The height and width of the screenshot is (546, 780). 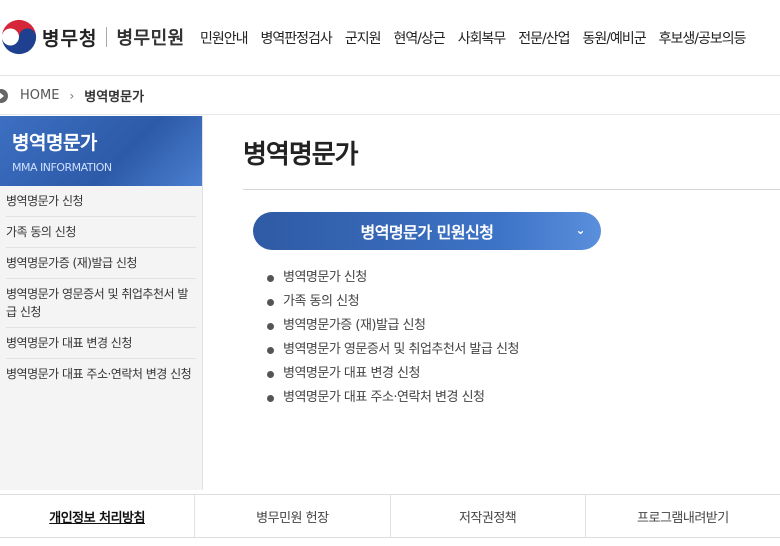 What do you see at coordinates (393, 302) in the screenshot?
I see `list-item: 가족 동의 신청` at bounding box center [393, 302].